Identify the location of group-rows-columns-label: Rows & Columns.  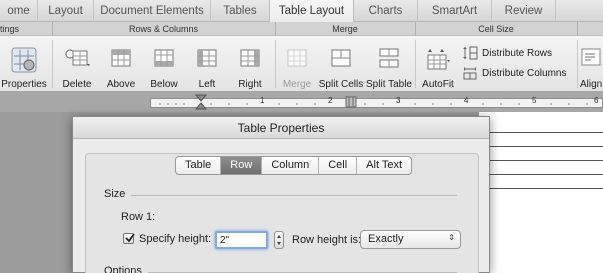
(163, 29).